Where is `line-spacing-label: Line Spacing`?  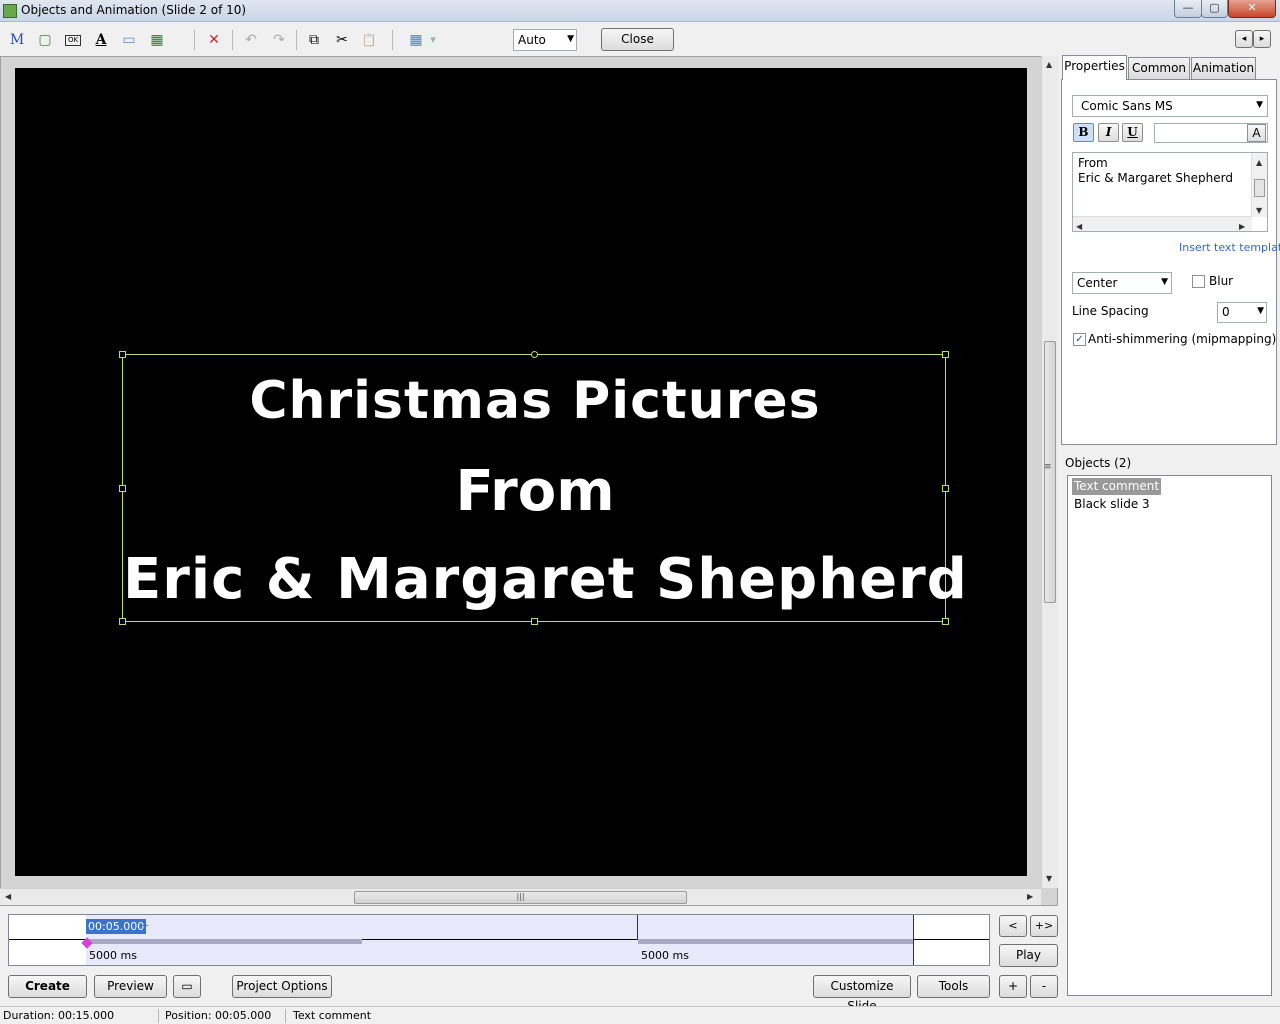
line-spacing-label: Line Spacing is located at coordinates (1110, 311).